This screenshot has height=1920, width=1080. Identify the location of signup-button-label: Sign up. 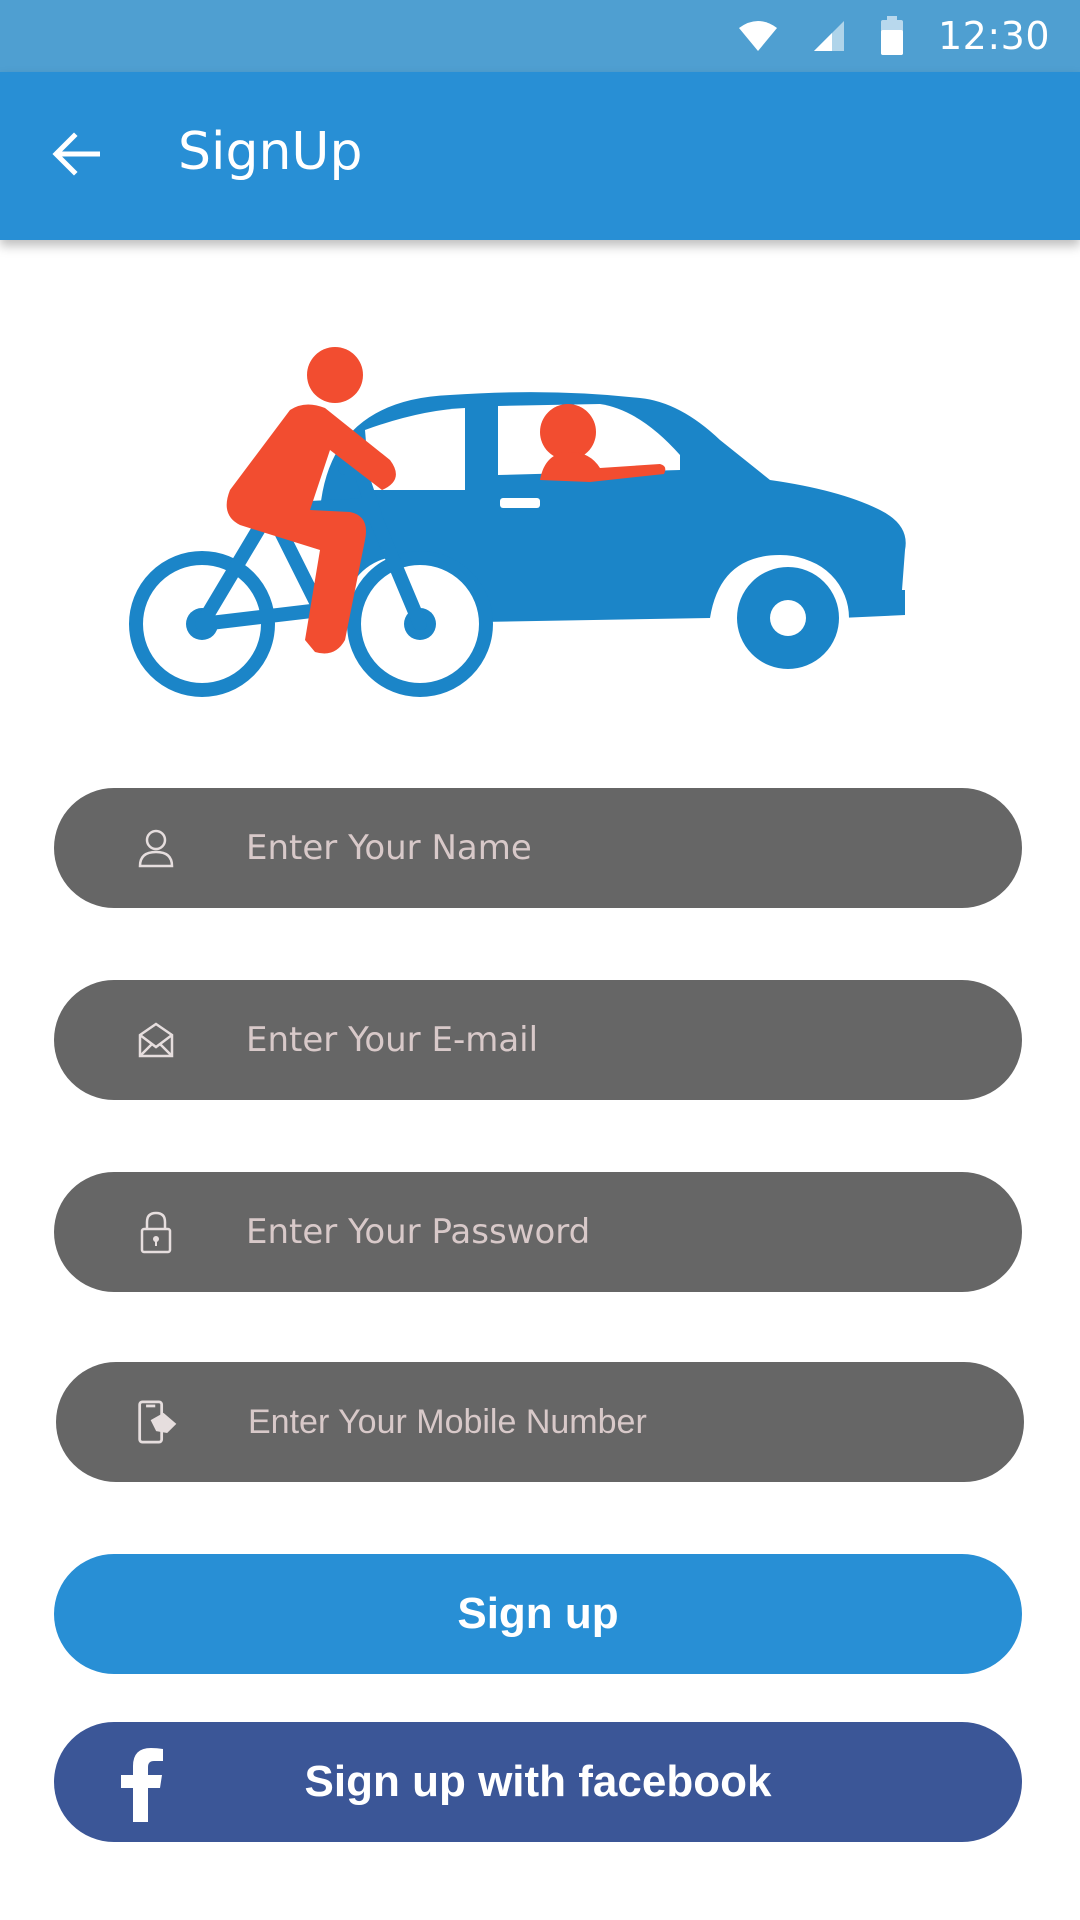
(538, 1613).